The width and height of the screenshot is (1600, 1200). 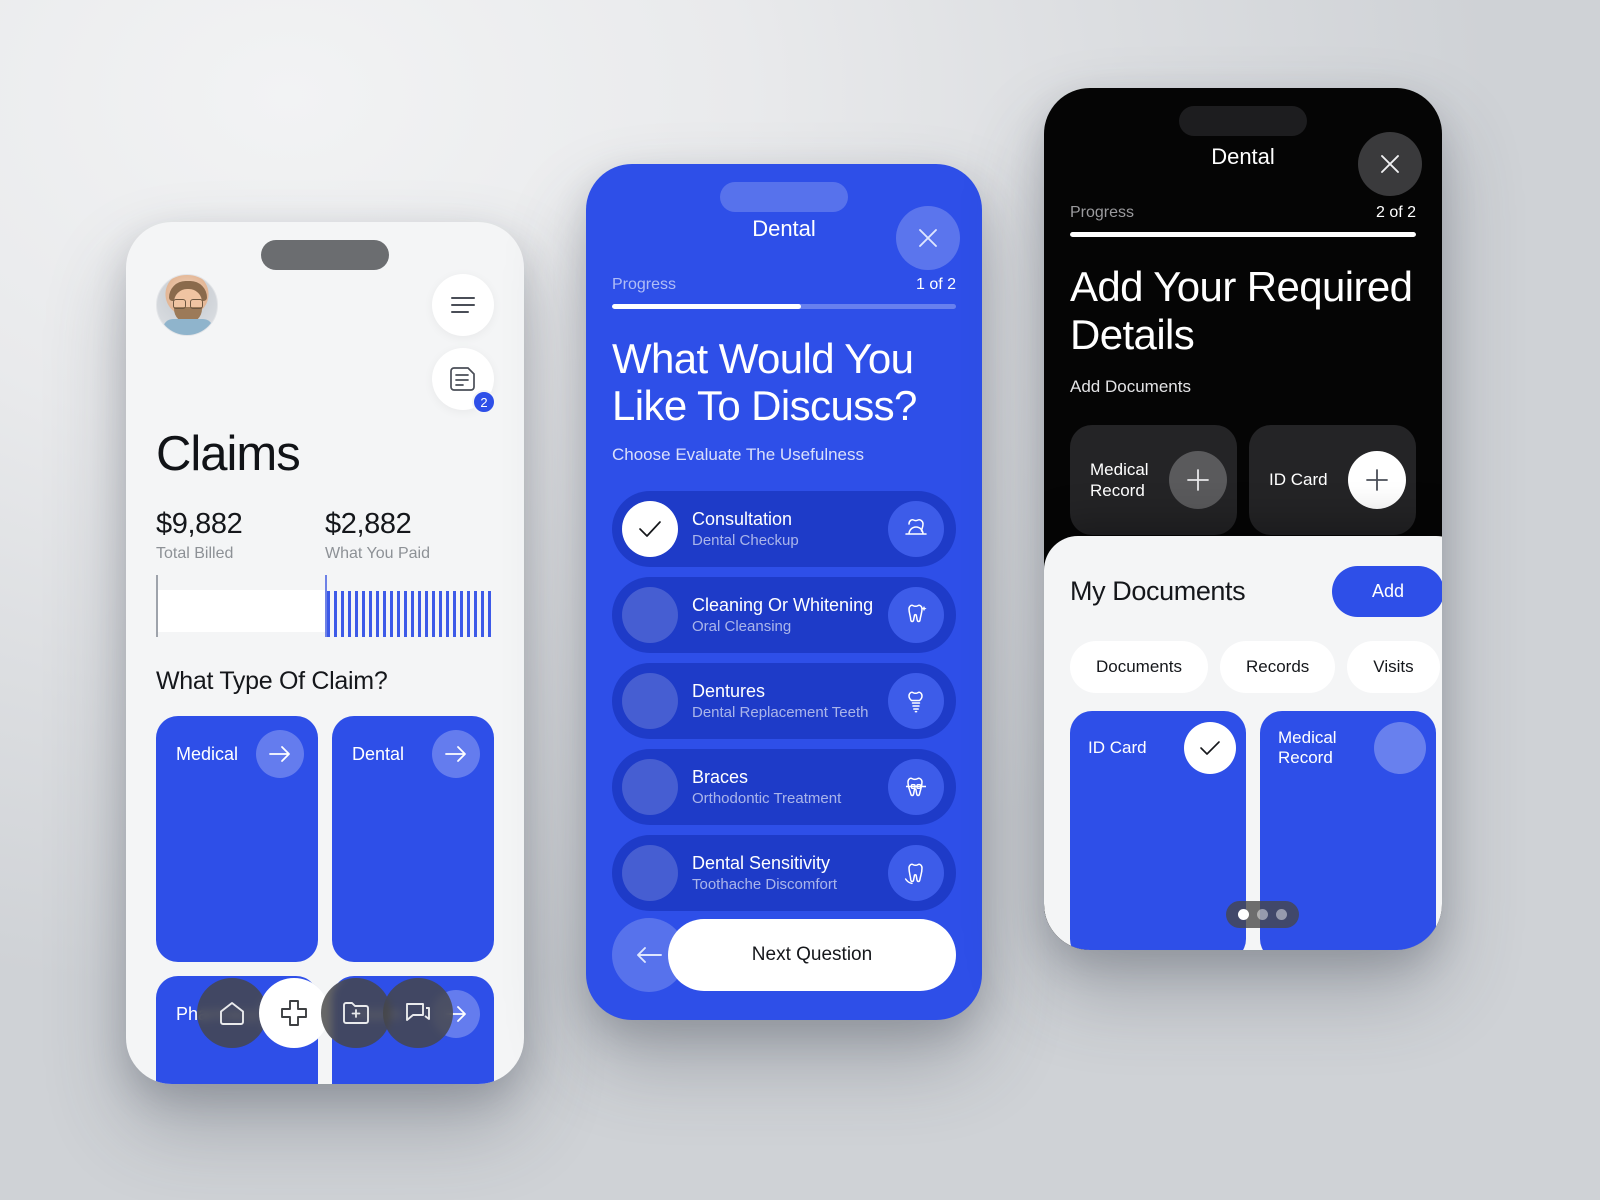 What do you see at coordinates (1119, 479) in the screenshot?
I see `upload-card-label: Medical Record` at bounding box center [1119, 479].